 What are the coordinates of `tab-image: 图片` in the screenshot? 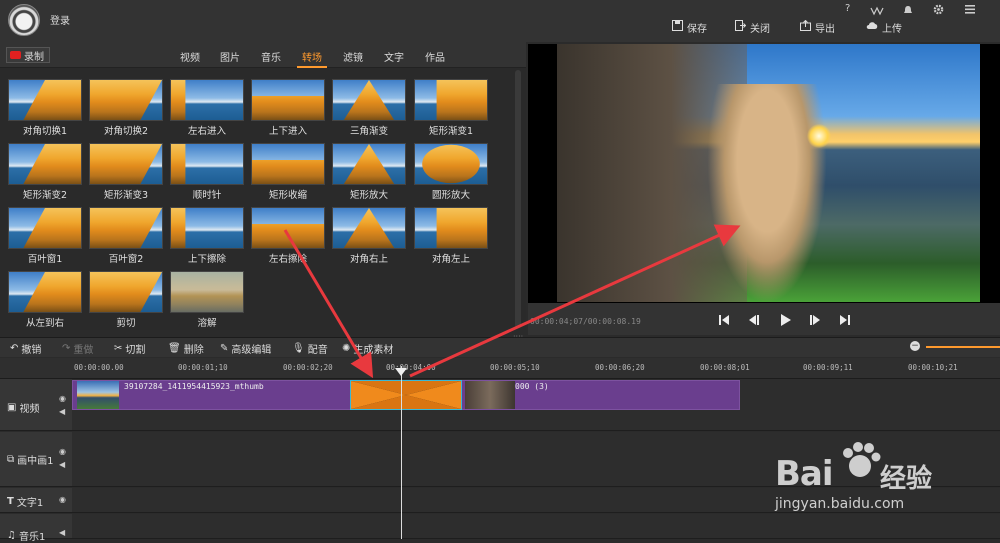 It's located at (230, 56).